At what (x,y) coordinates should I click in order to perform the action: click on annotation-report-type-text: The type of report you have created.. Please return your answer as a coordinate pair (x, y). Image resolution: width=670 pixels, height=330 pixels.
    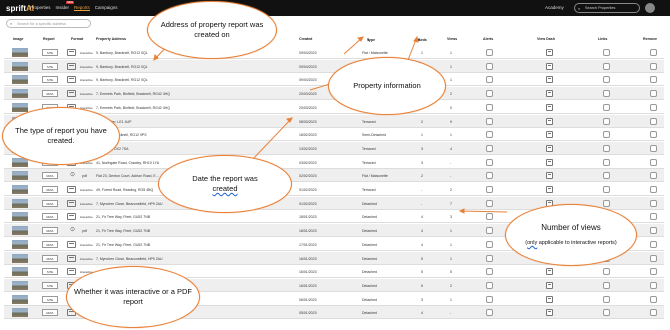
    Looking at the image, I should click on (61, 135).